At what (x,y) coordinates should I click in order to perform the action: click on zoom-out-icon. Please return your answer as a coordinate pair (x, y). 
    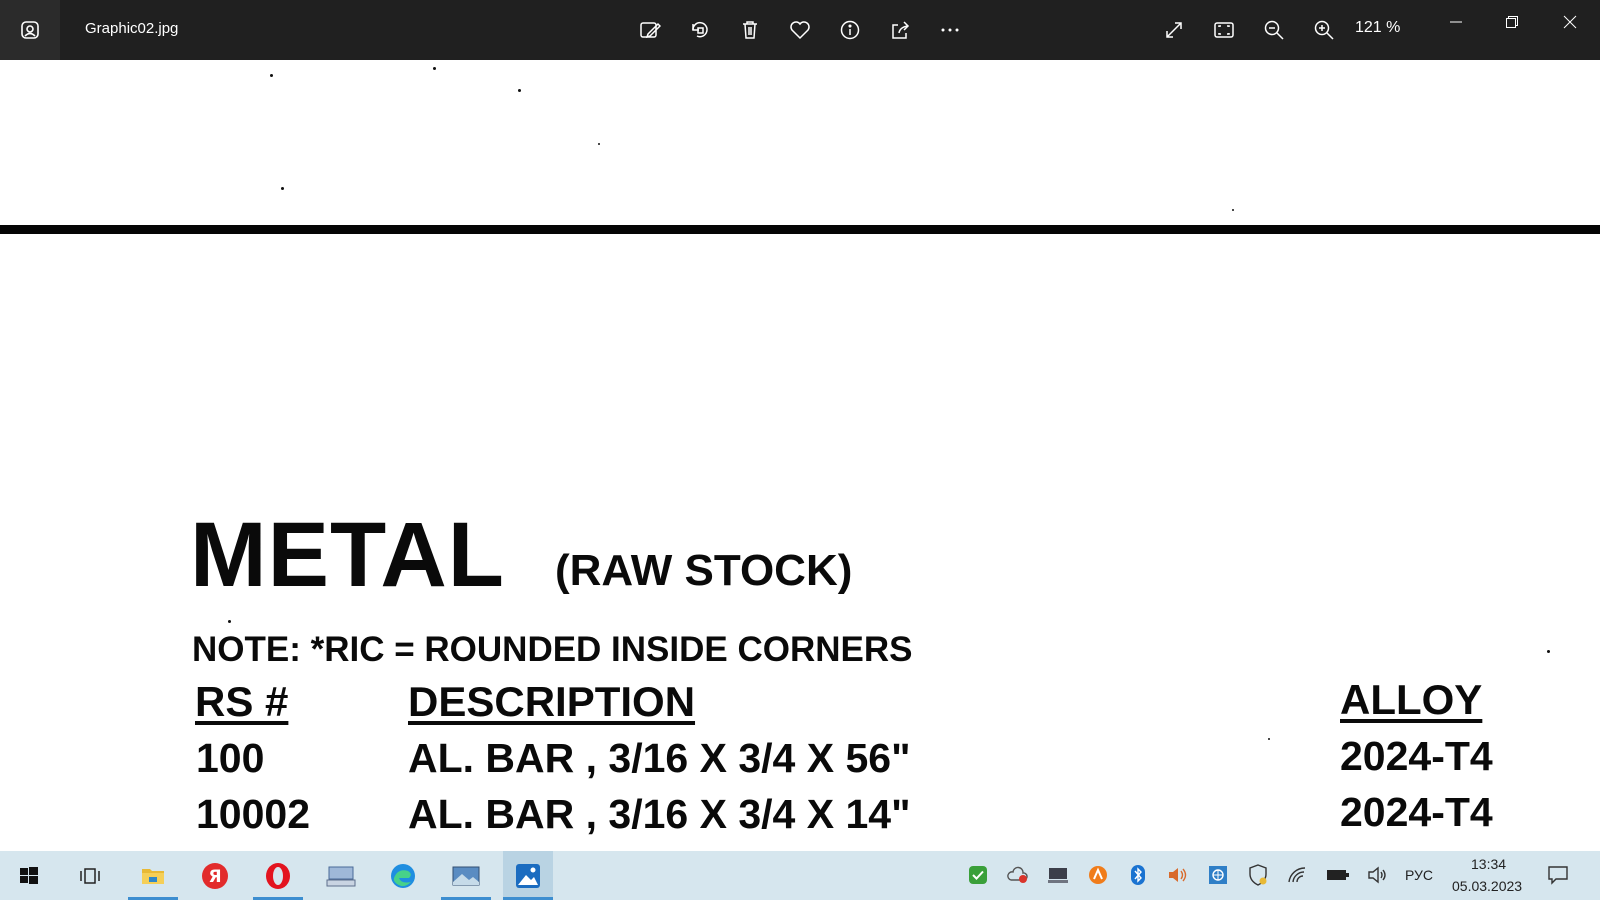
    Looking at the image, I should click on (1274, 30).